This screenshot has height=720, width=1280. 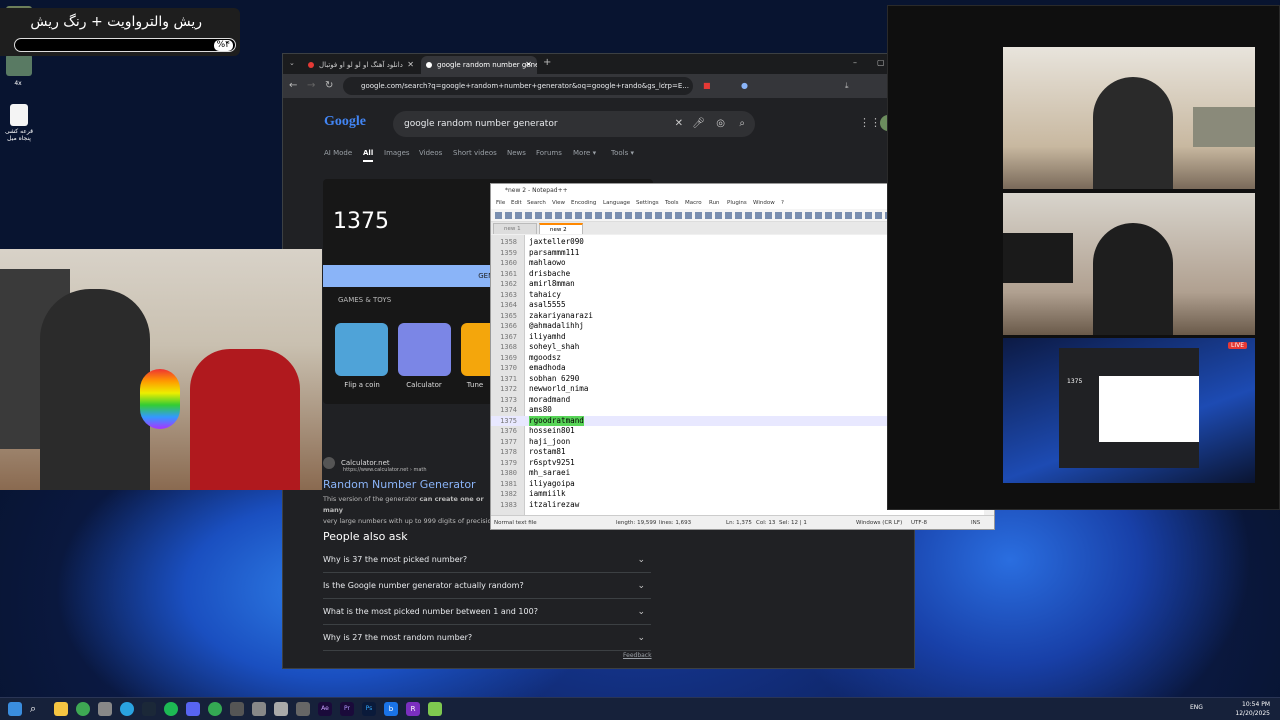 I want to click on line-number: 1363, so click(x=508, y=294).